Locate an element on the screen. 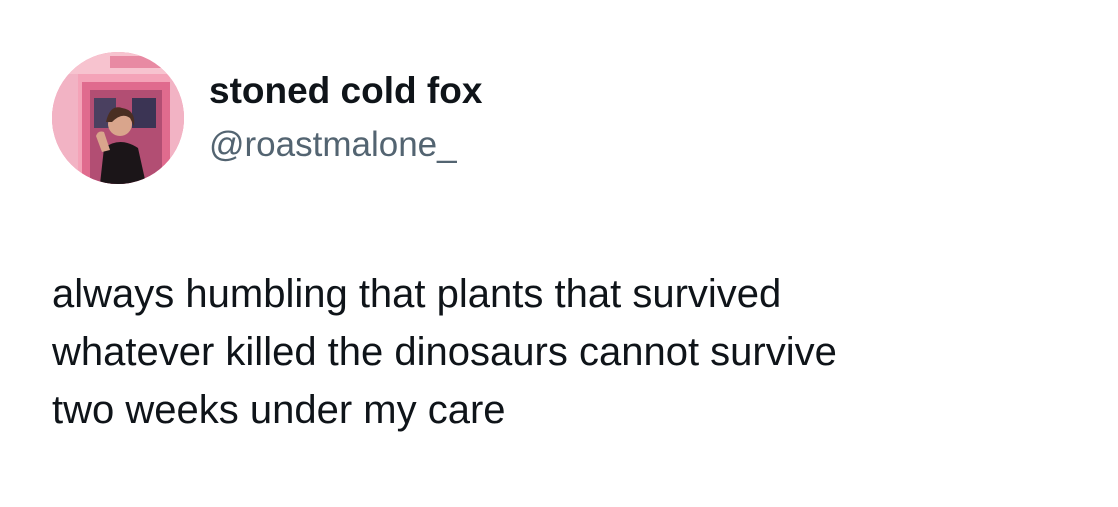 The image size is (1118, 507). author-display-name: stoned cold fox is located at coordinates (345, 91).